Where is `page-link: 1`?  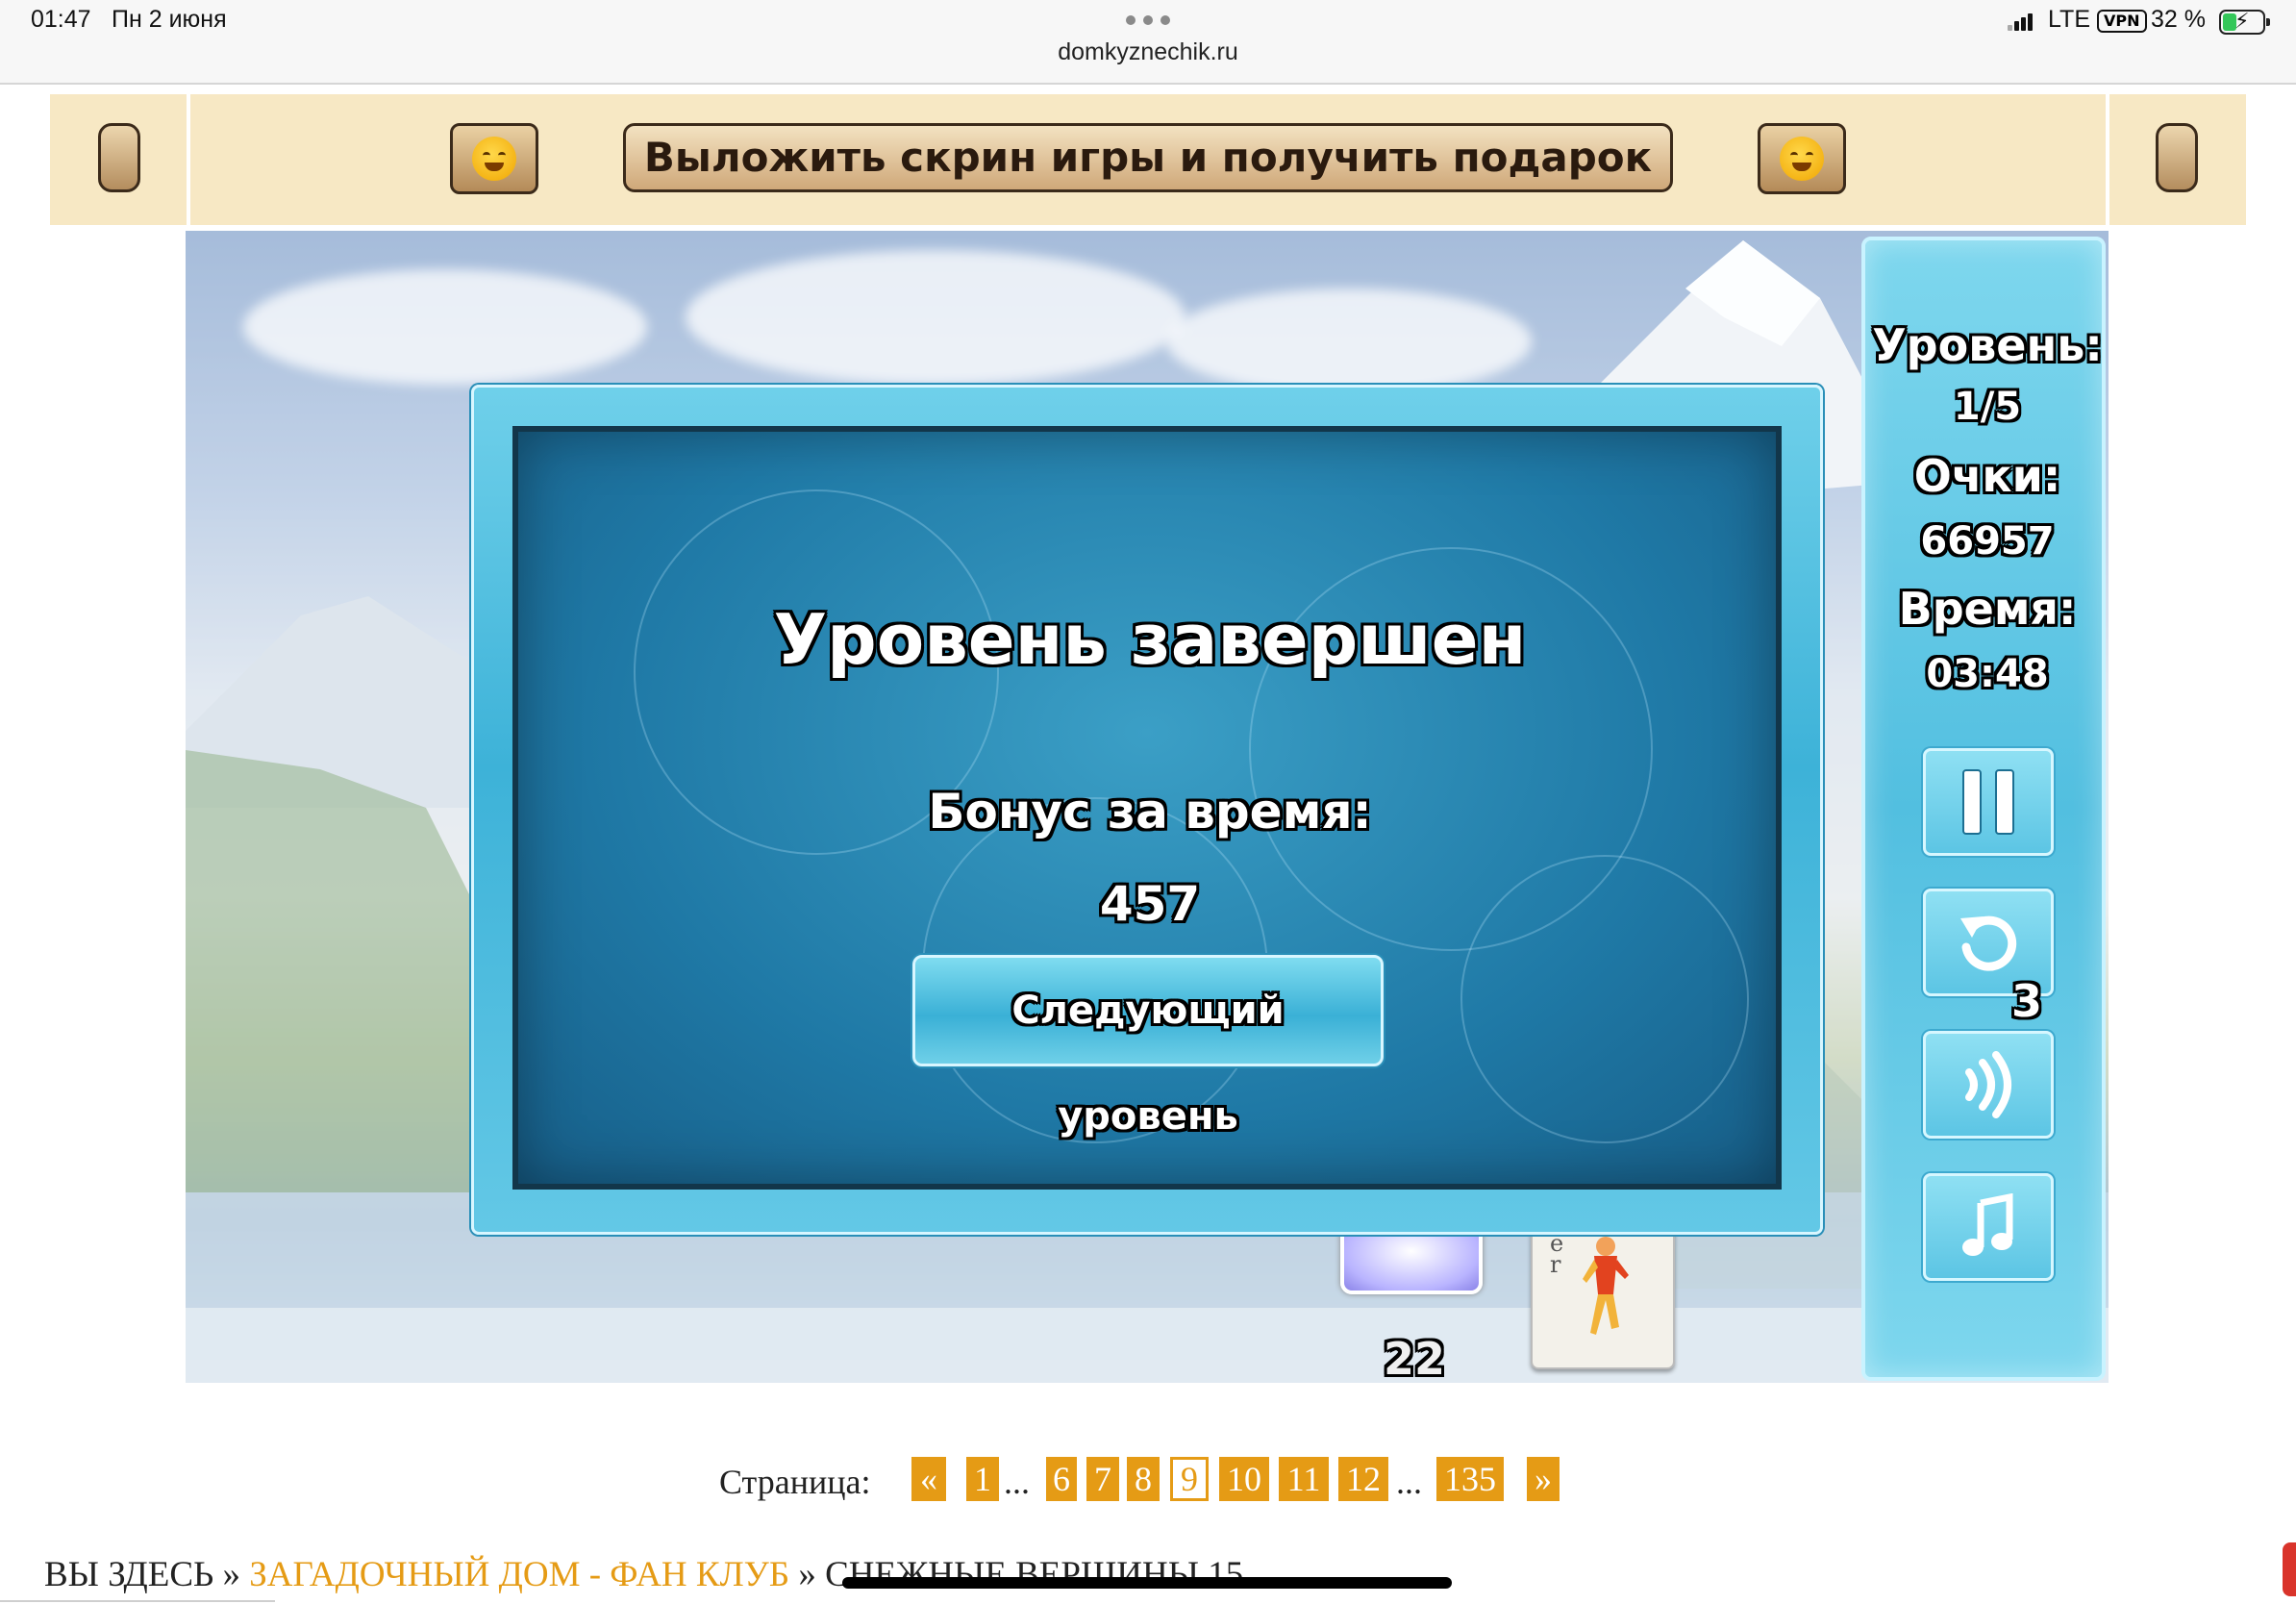
page-link: 1 is located at coordinates (982, 1479).